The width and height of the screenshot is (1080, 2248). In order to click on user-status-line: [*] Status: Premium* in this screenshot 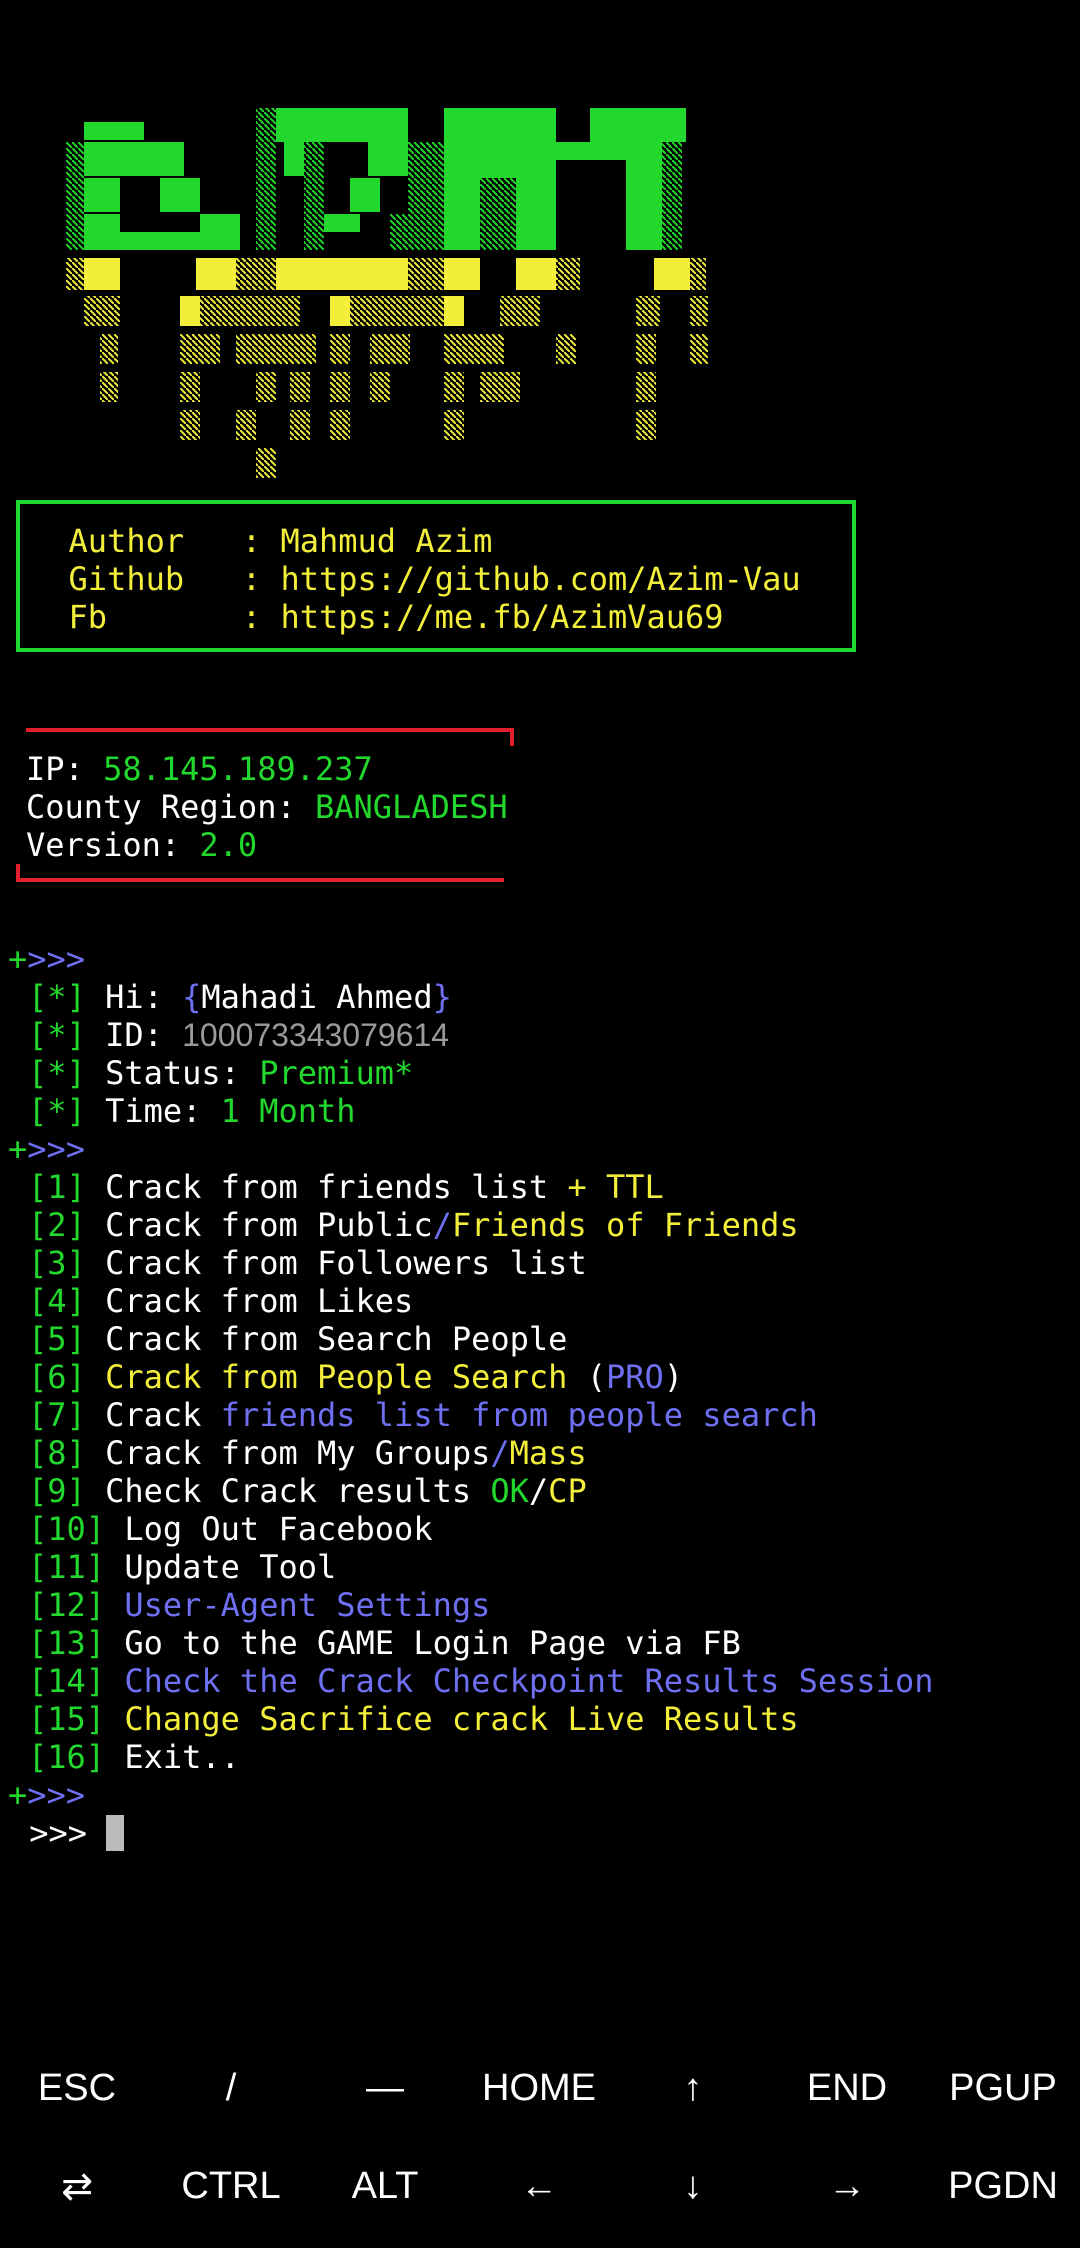, I will do `click(221, 1073)`.